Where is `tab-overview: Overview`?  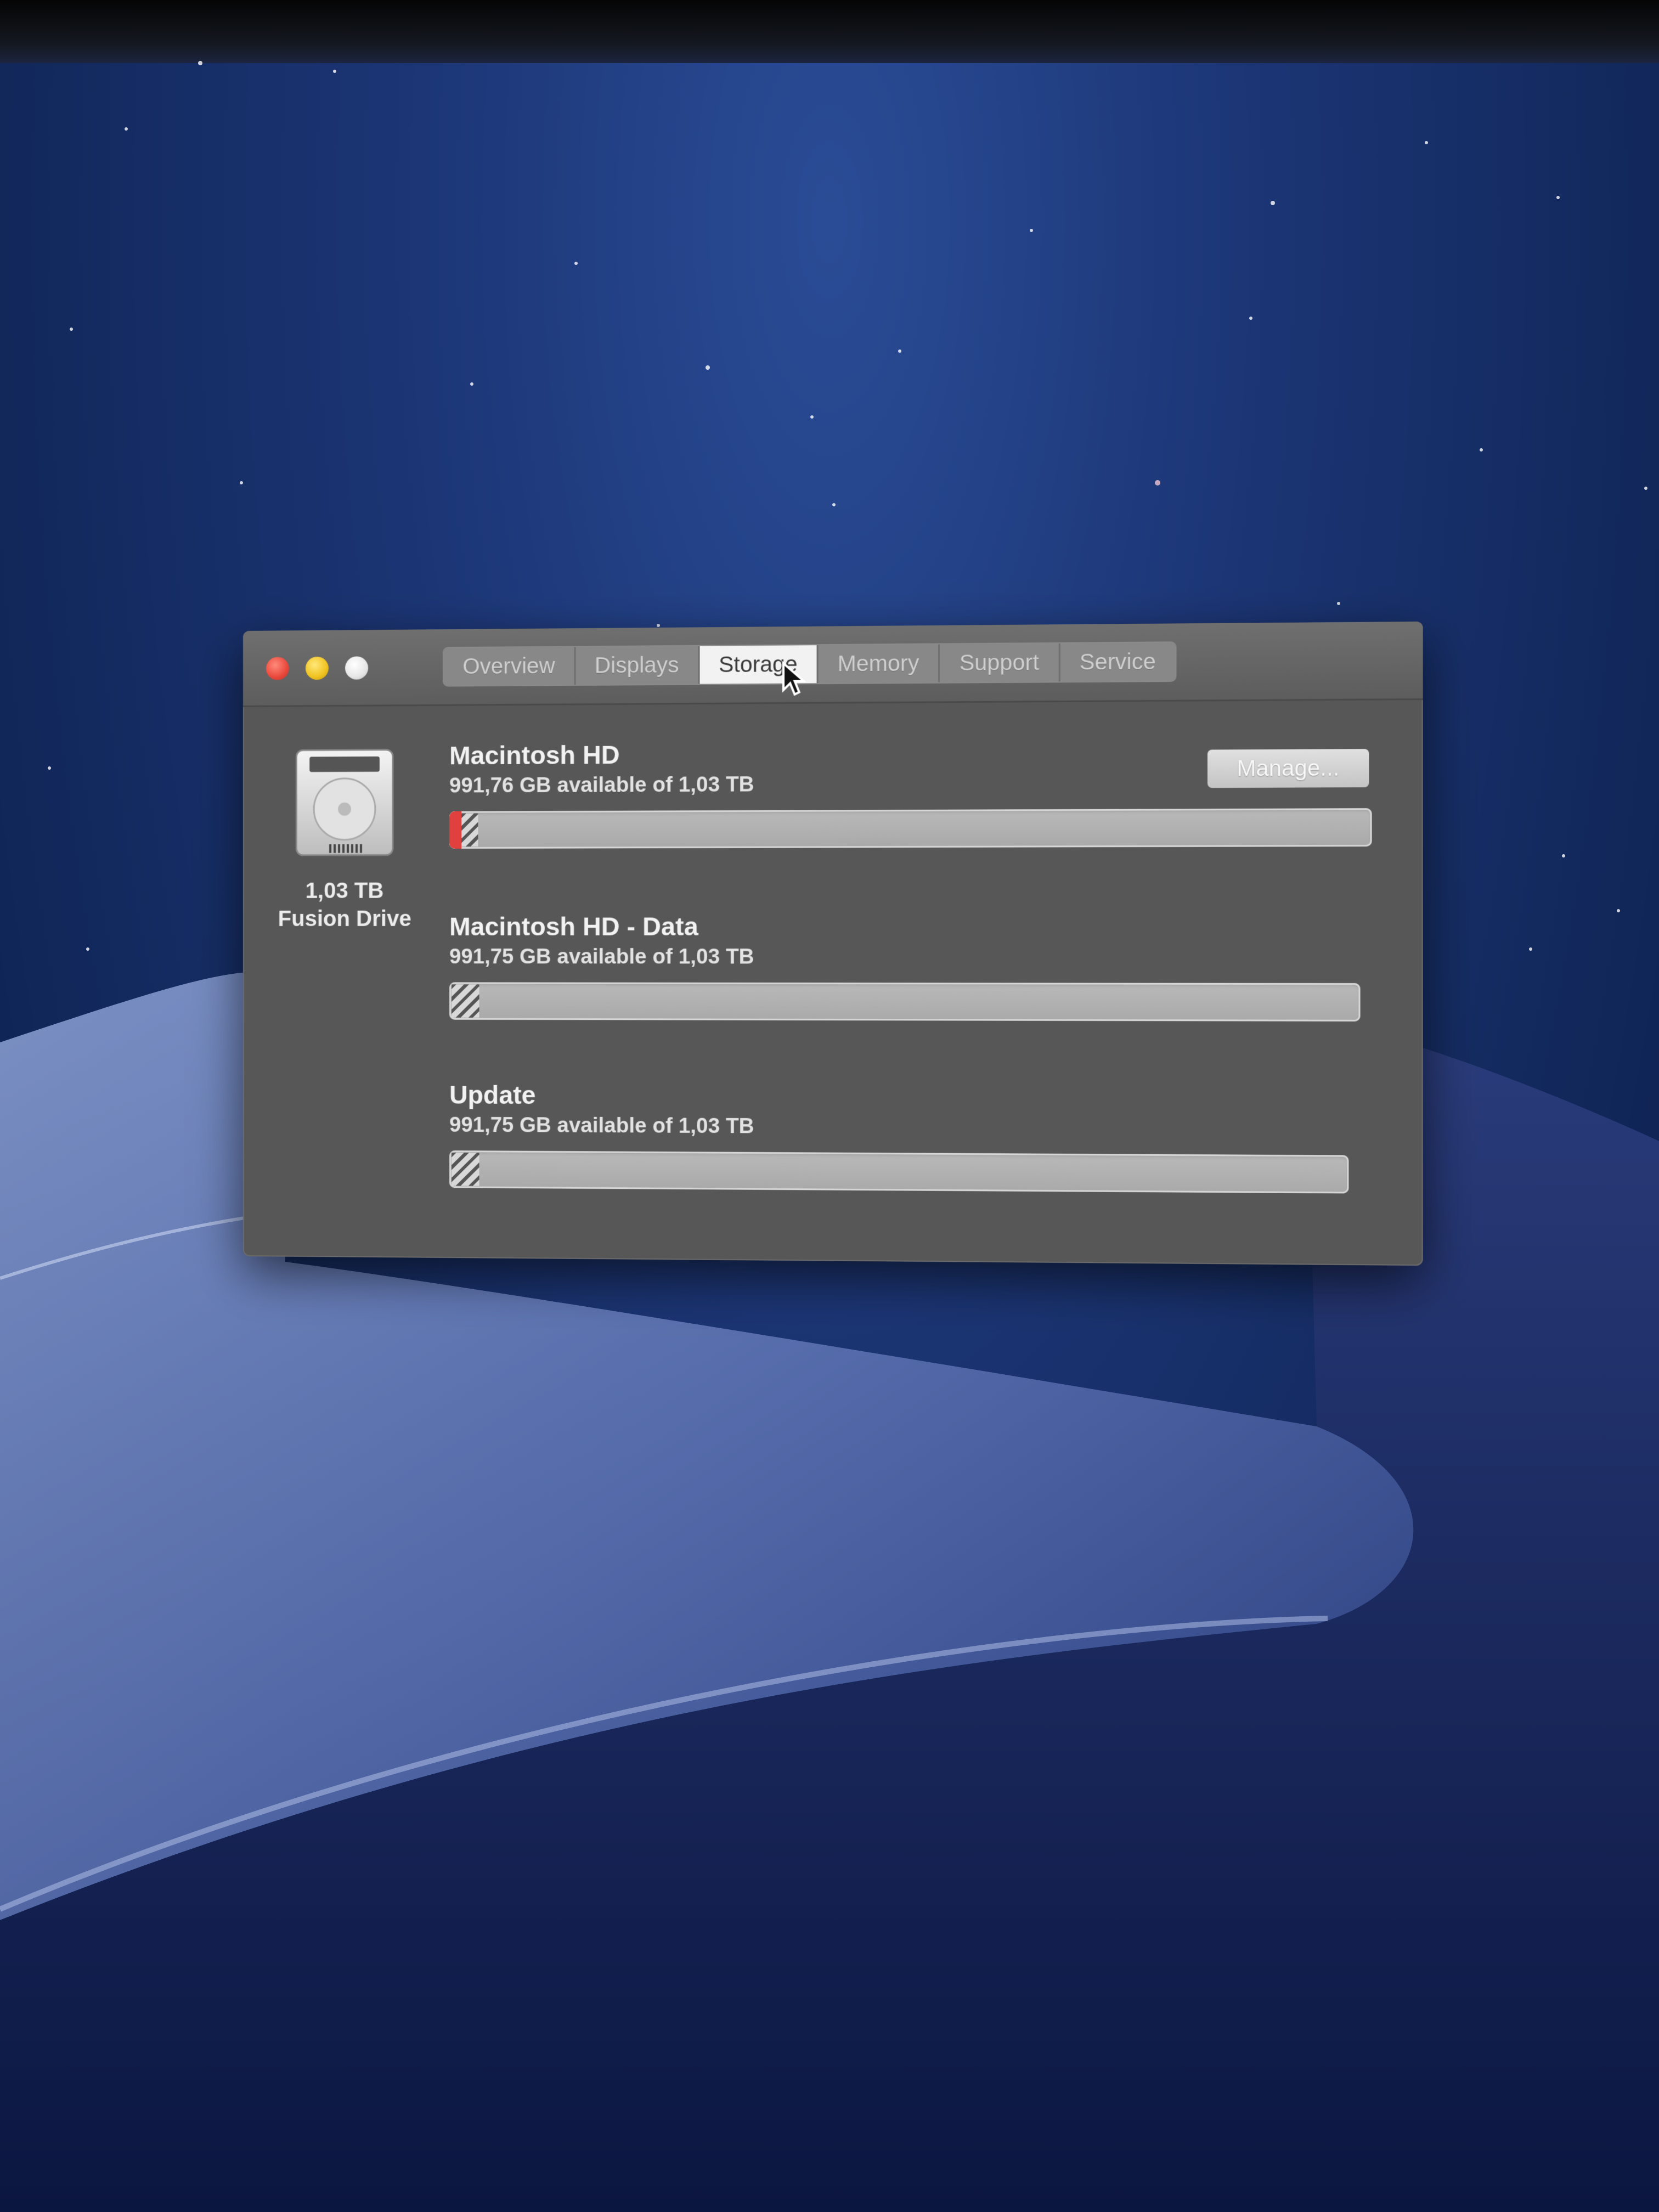 tab-overview: Overview is located at coordinates (509, 666).